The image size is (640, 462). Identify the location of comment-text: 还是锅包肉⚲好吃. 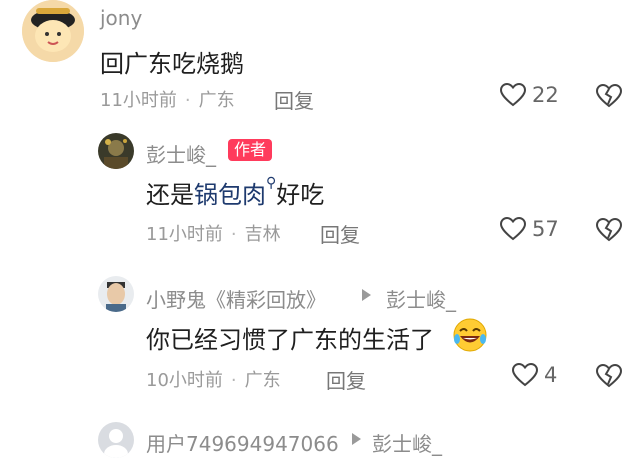
(235, 192).